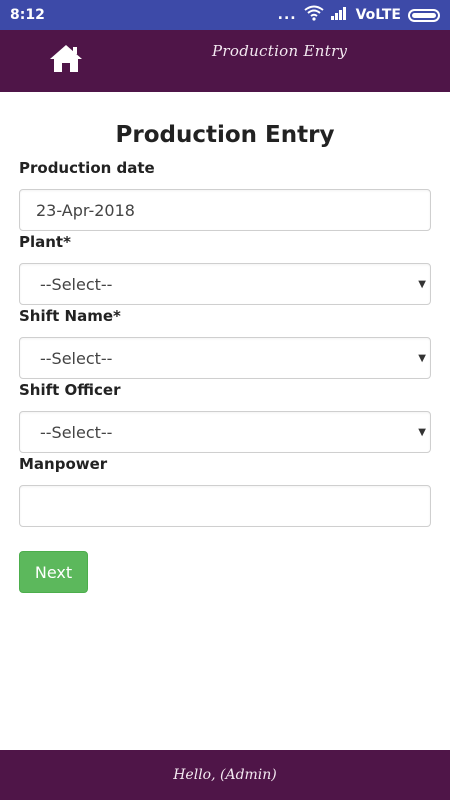  What do you see at coordinates (53, 572) in the screenshot?
I see `next-button: Next` at bounding box center [53, 572].